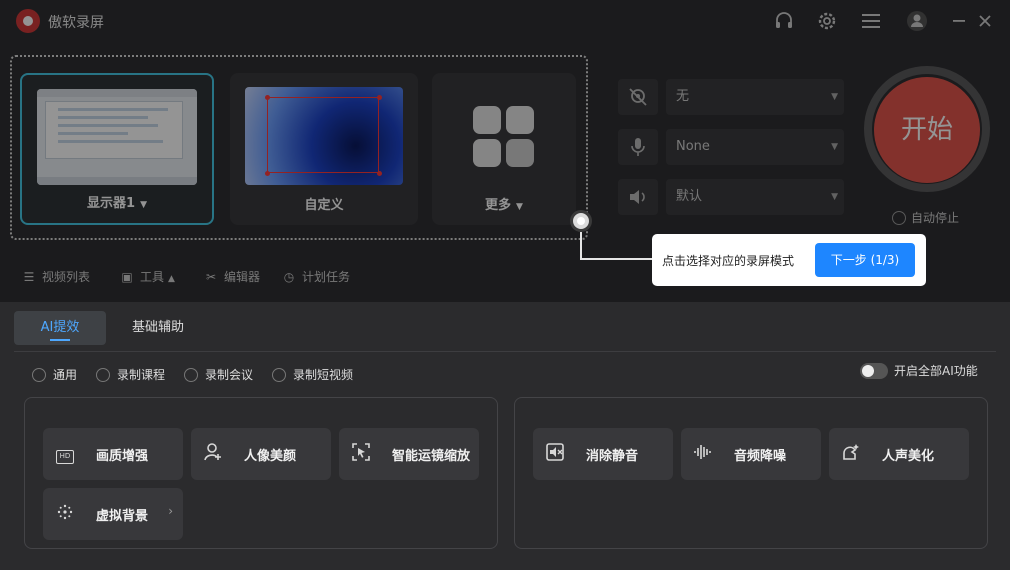 The height and width of the screenshot is (570, 1010). What do you see at coordinates (117, 137) in the screenshot?
I see `desktop-thumbnail` at bounding box center [117, 137].